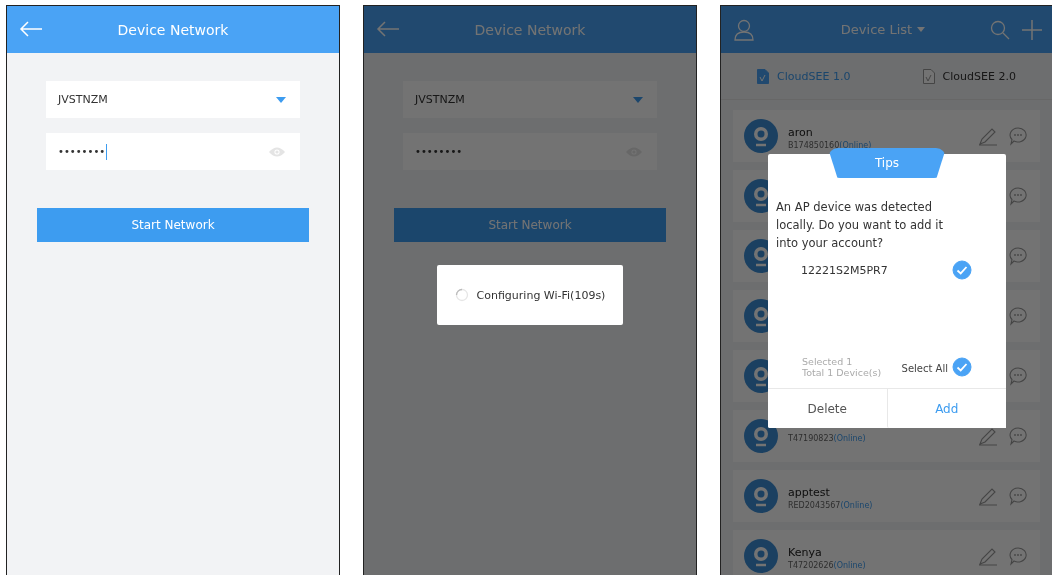  What do you see at coordinates (801, 132) in the screenshot?
I see `device-name: aron` at bounding box center [801, 132].